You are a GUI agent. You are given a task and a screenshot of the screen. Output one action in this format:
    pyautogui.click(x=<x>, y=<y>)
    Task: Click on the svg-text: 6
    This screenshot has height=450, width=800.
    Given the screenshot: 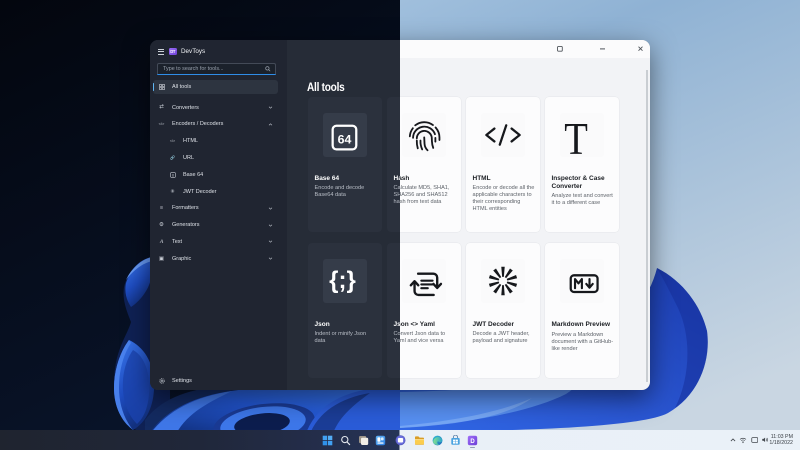 What is the action you would take?
    pyautogui.click(x=173, y=175)
    